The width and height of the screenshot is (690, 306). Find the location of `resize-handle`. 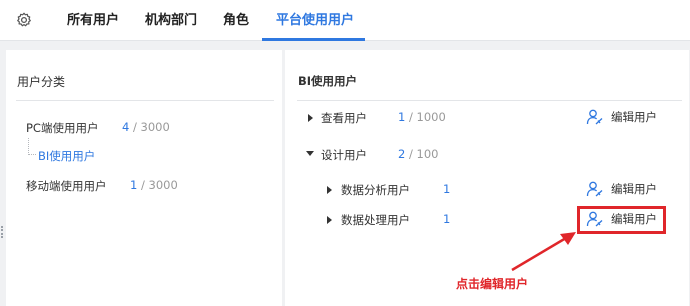

resize-handle is located at coordinates (2, 232).